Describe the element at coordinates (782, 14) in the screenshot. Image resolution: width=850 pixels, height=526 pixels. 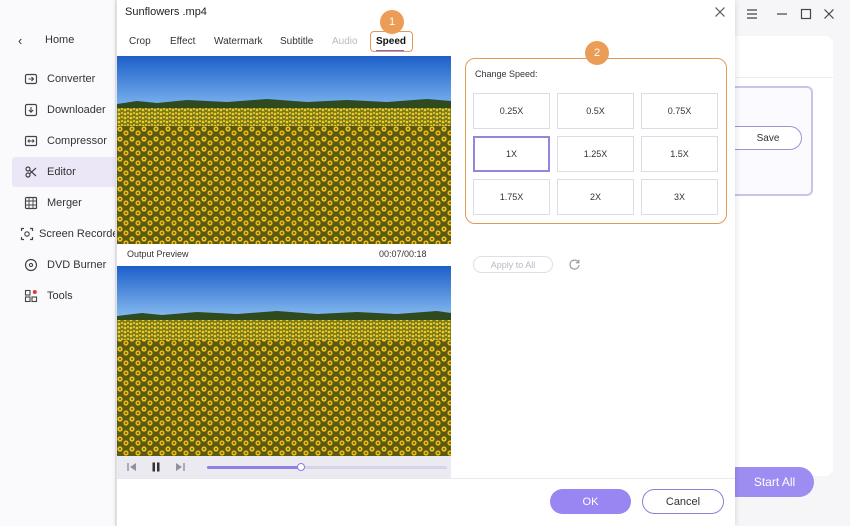
I see `minimize-icon` at that location.